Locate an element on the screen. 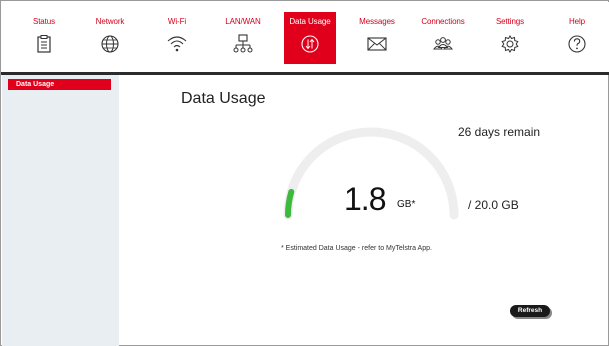 The image size is (609, 346). usage-total: / 20.0 GB is located at coordinates (493, 205).